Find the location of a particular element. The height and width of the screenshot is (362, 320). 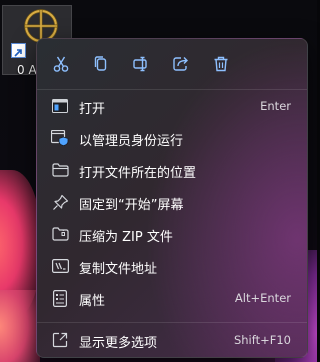

zip-folder-icon is located at coordinates (60, 234).